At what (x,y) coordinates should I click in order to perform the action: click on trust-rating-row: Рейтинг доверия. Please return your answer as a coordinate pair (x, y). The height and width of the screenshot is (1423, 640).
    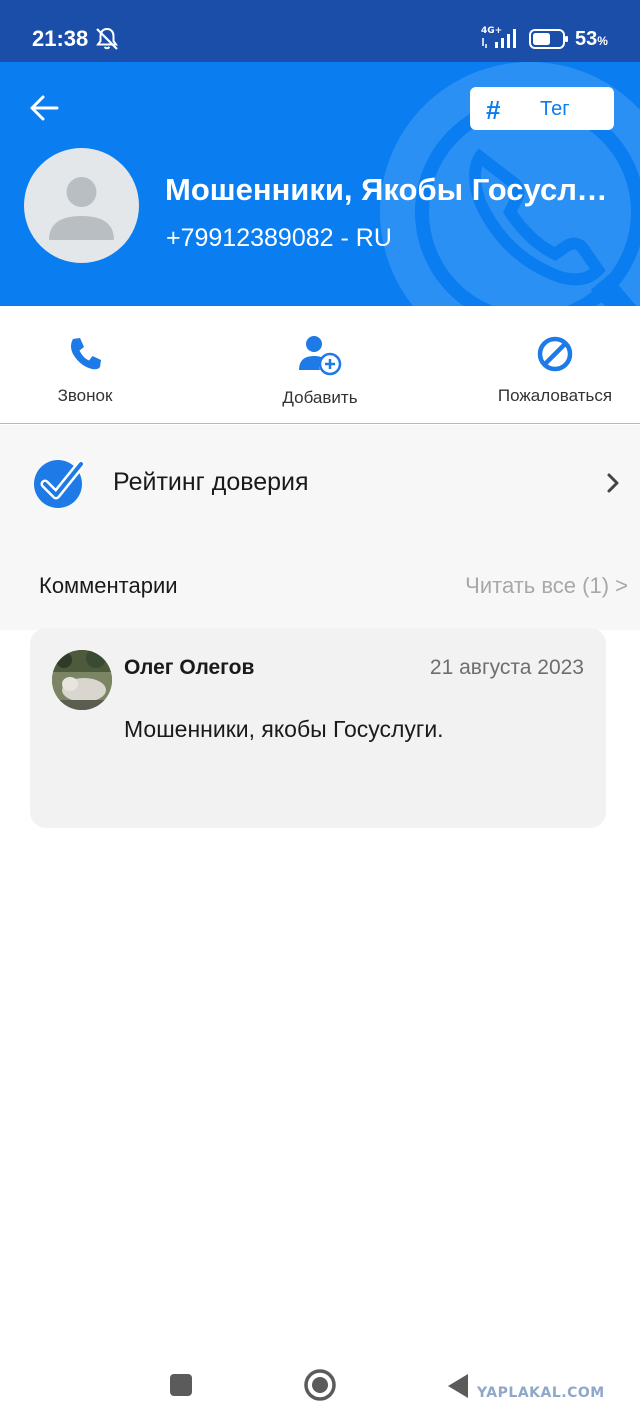
    Looking at the image, I should click on (320, 482).